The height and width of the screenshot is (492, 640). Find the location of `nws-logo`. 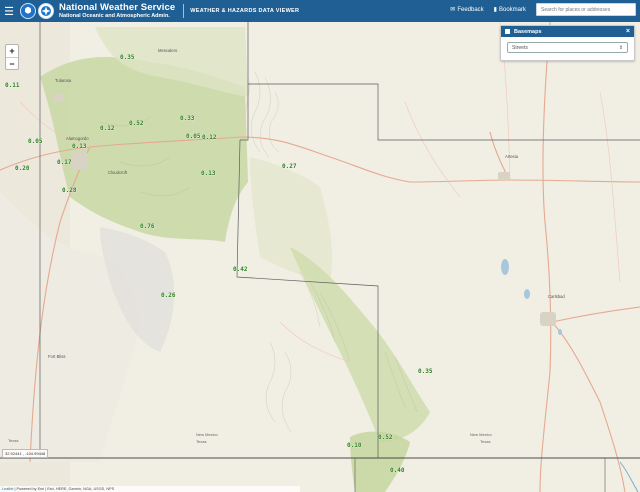

nws-logo is located at coordinates (46, 11).